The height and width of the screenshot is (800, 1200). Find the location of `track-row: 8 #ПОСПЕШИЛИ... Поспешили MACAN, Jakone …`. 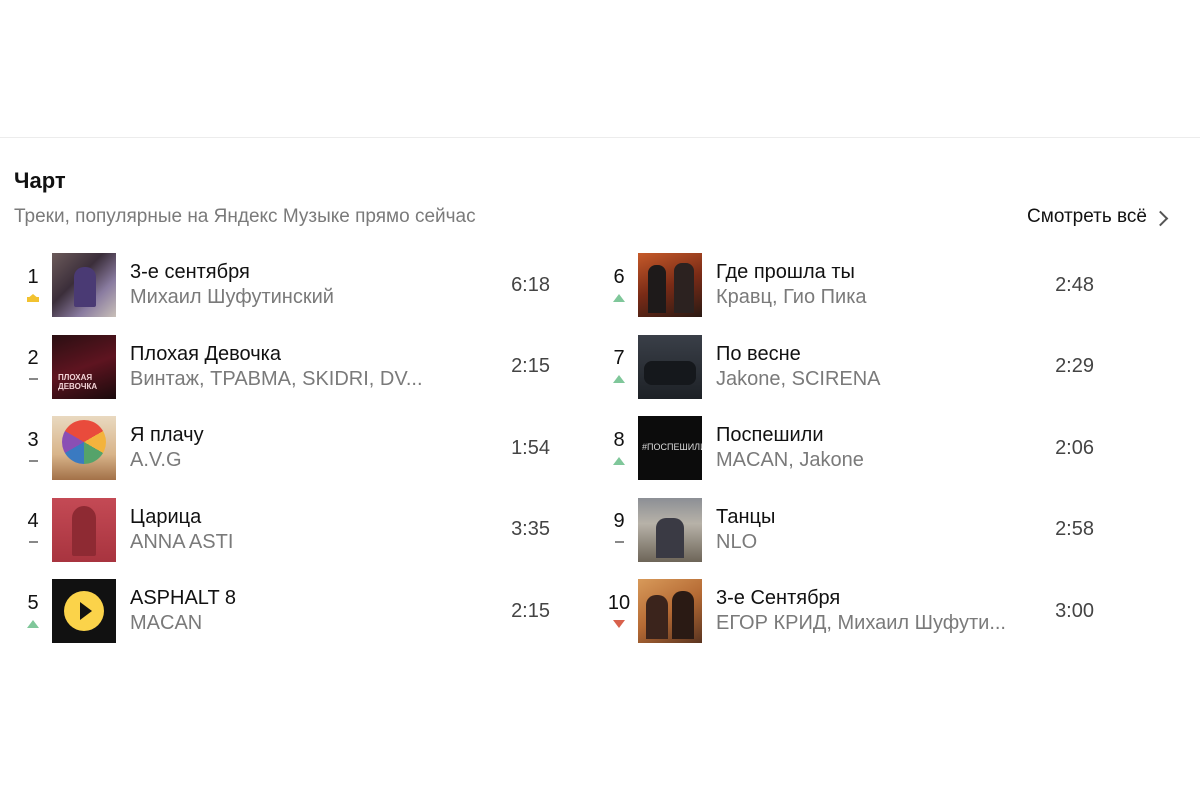

track-row: 8 #ПОСПЕШИЛИ... Поспешили MACAN, Jakone … is located at coordinates (870, 448).